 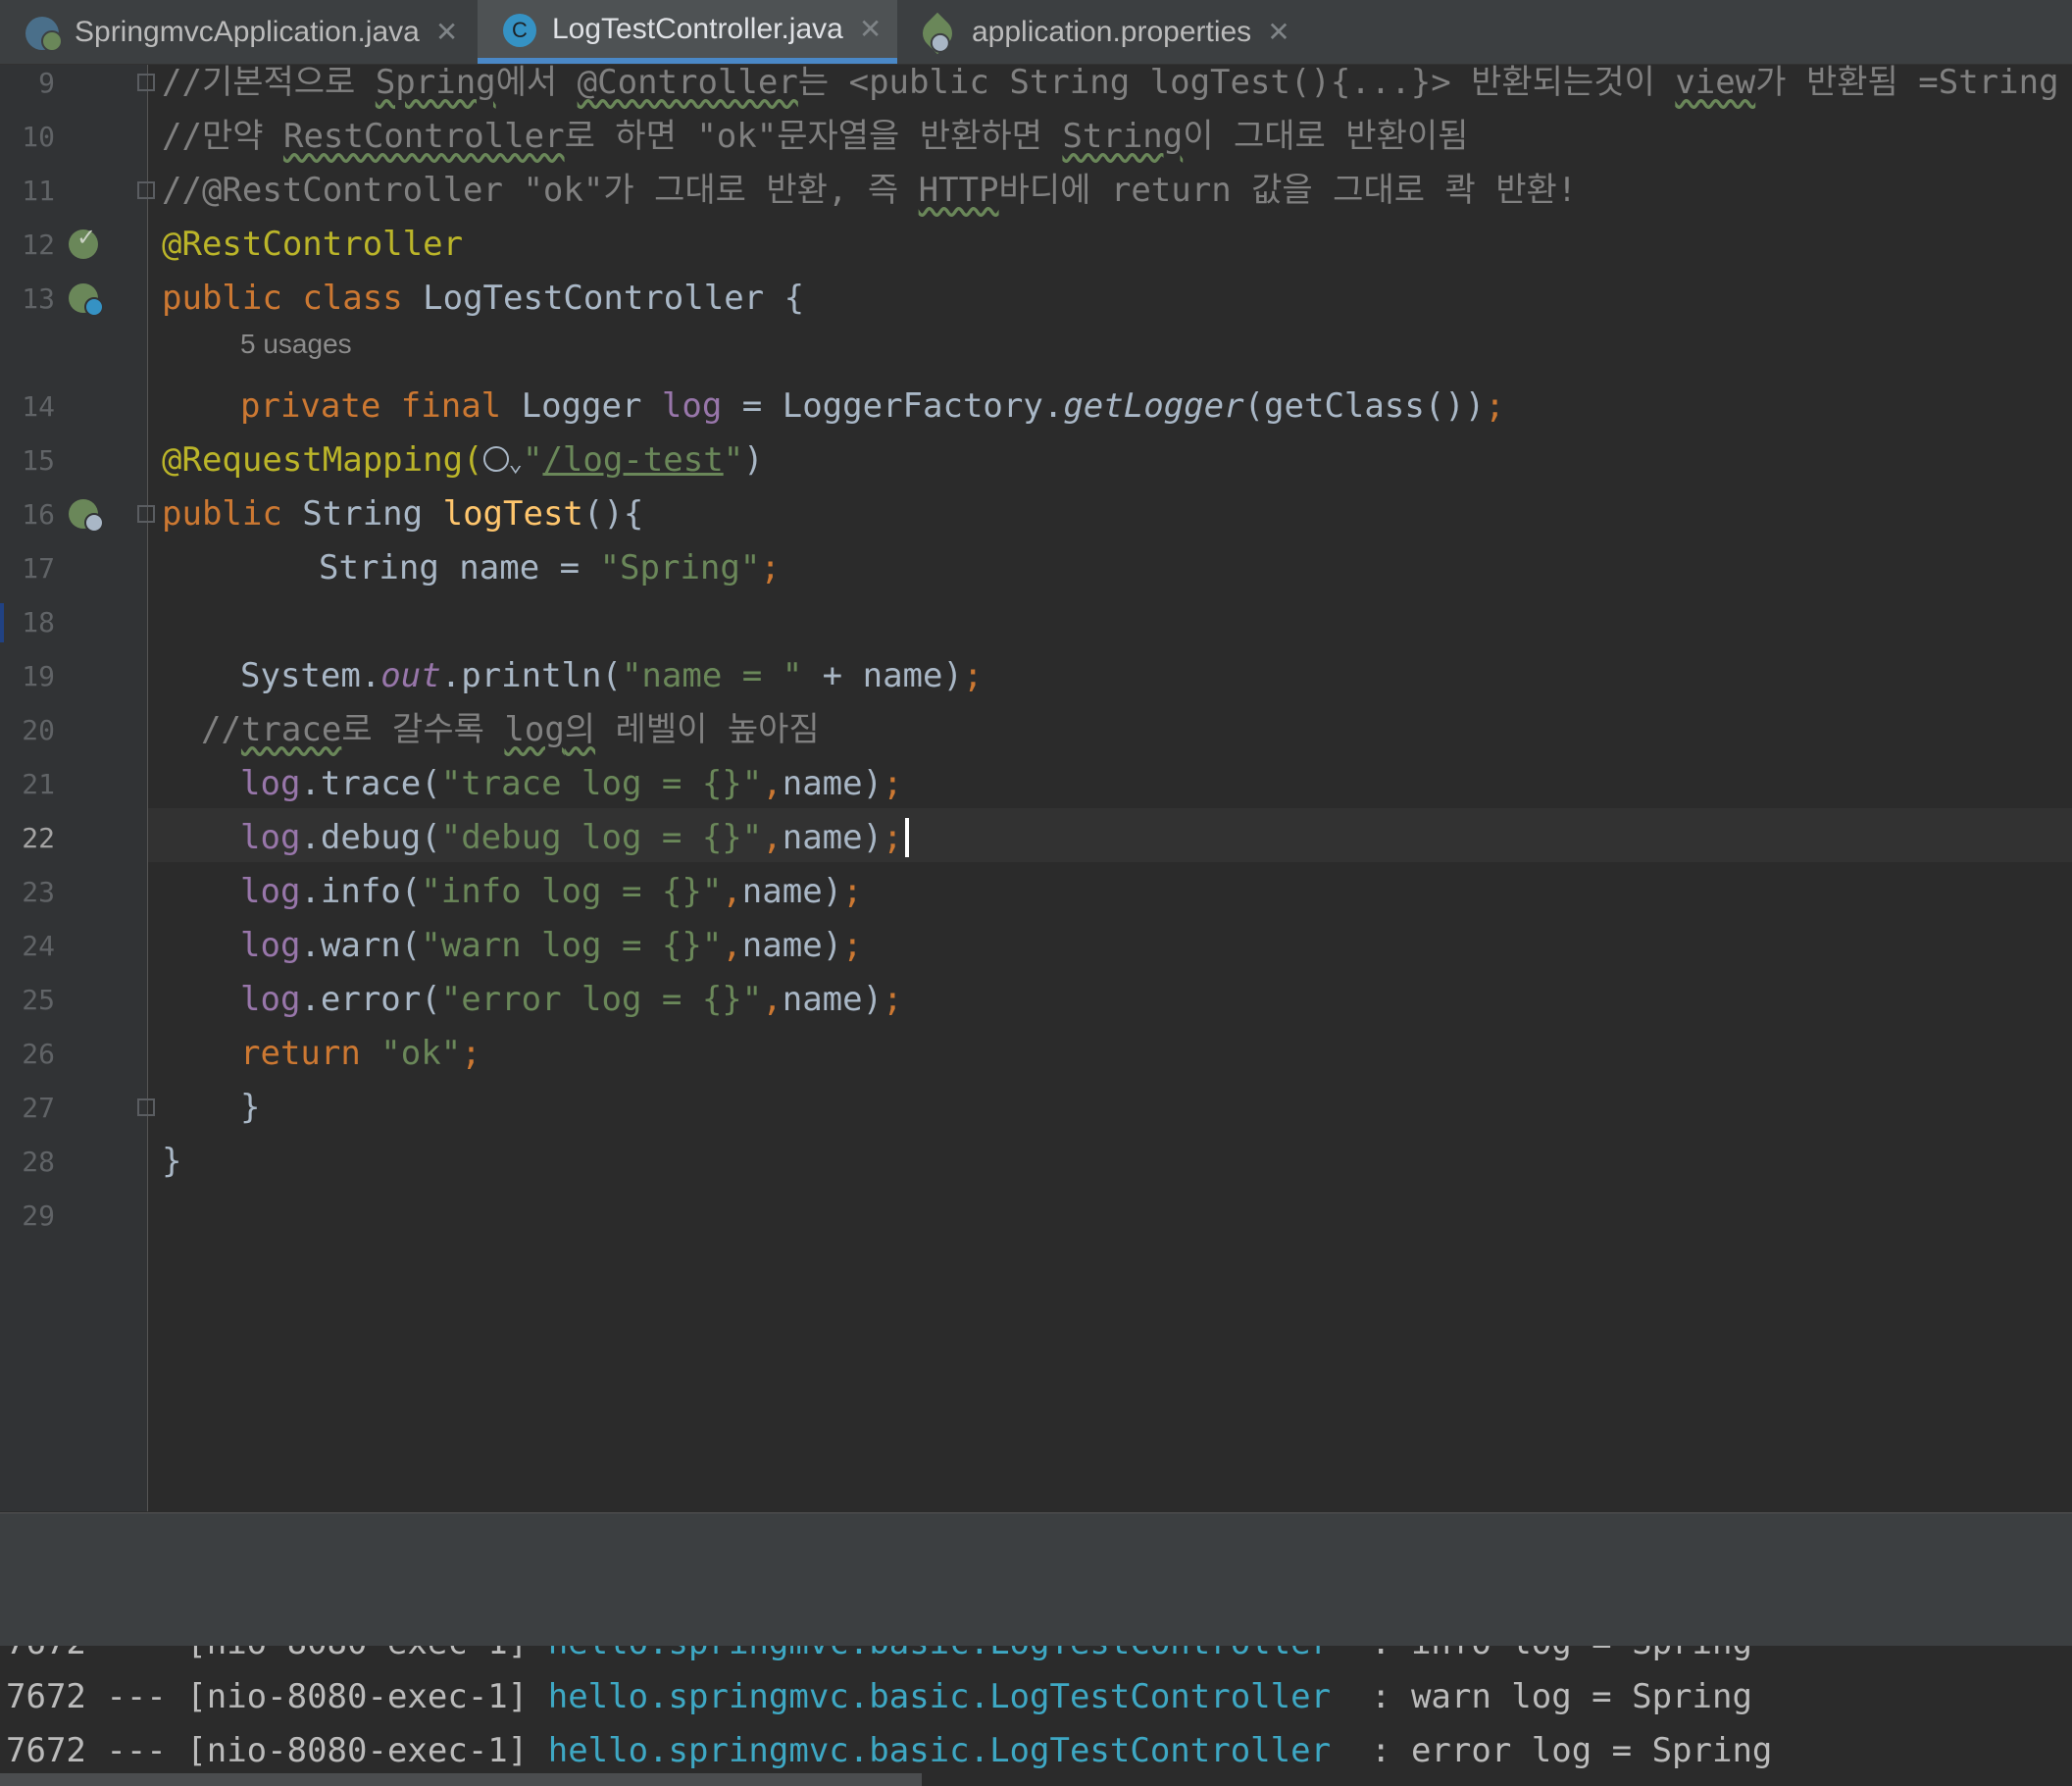 What do you see at coordinates (83, 241) in the screenshot?
I see `spring-bean-check-icon` at bounding box center [83, 241].